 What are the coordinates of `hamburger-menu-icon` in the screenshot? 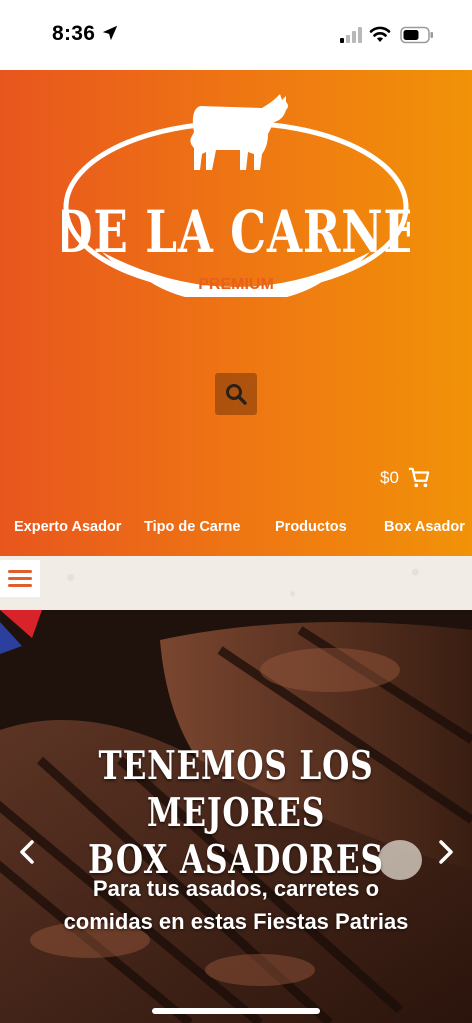 It's located at (20, 571).